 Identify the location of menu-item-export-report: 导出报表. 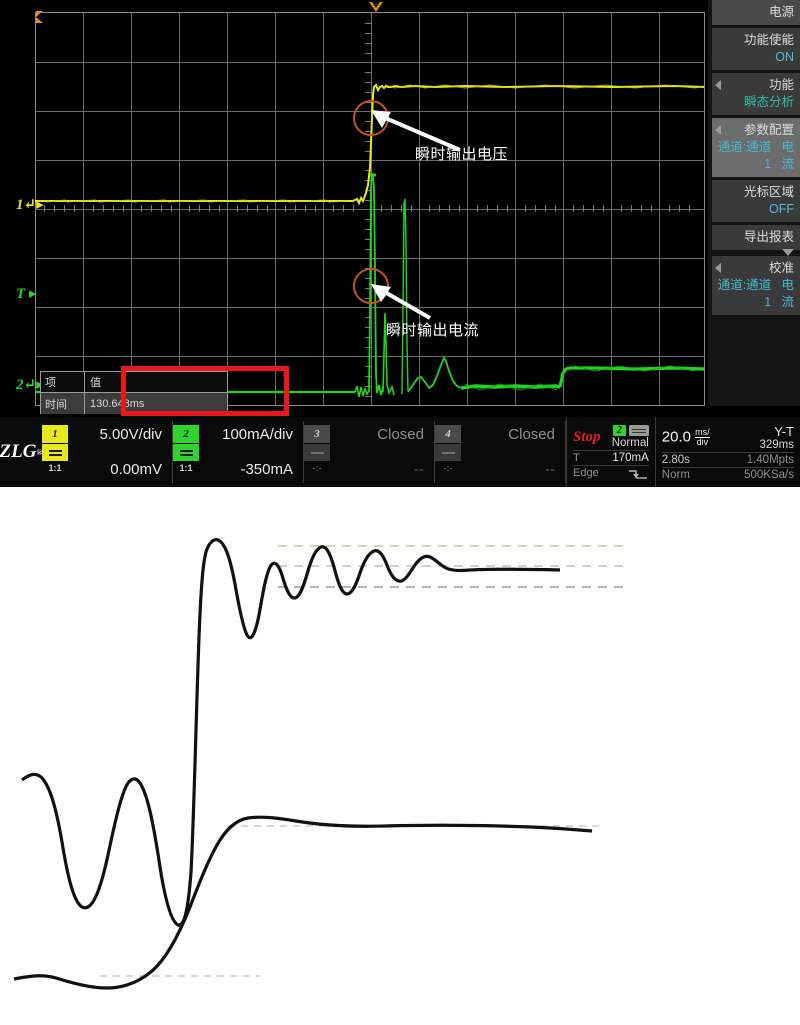
(756, 240).